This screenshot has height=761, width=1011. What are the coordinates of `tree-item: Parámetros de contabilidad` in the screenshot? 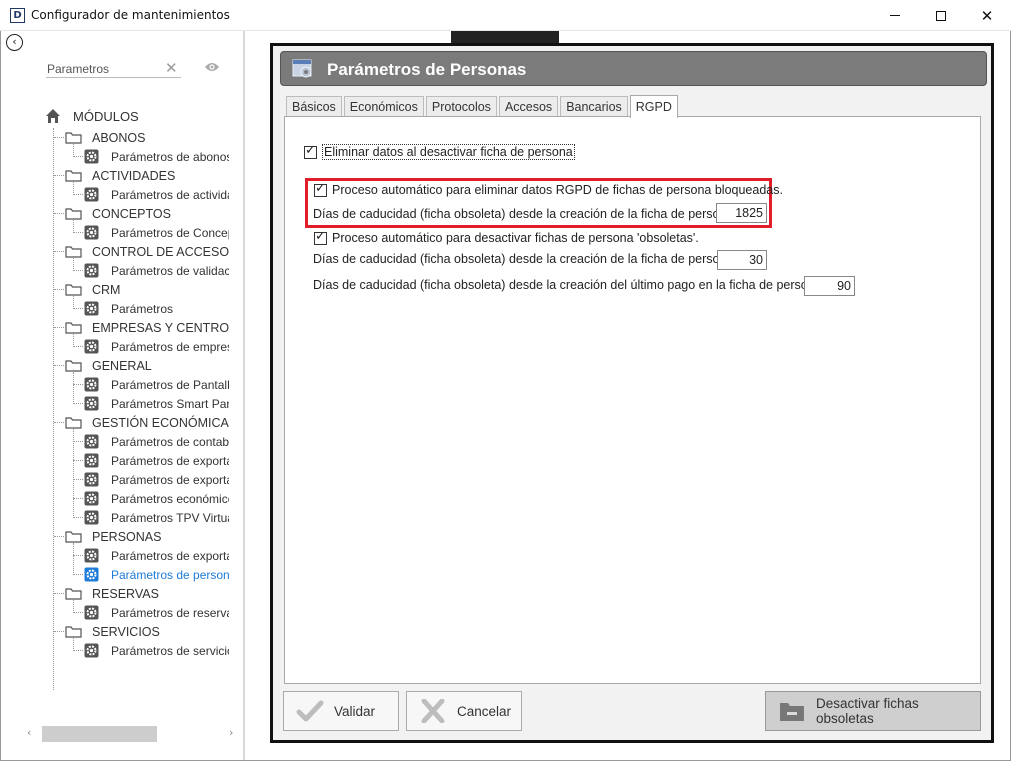 It's located at (115, 441).